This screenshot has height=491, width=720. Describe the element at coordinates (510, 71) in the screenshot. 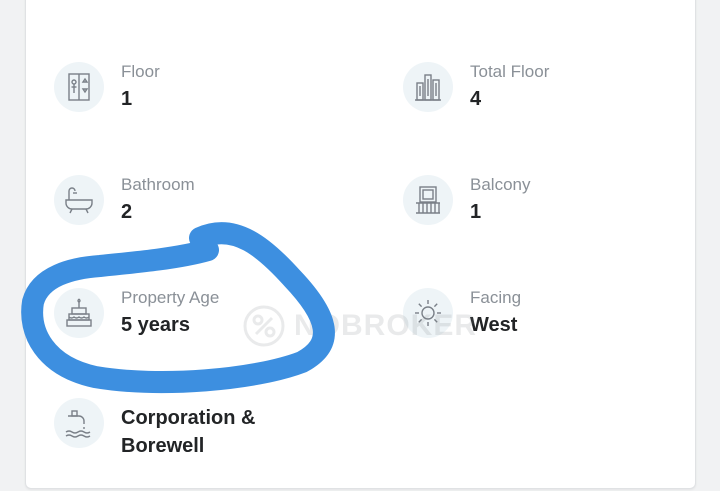

I see `total-floor-label: Total Floor` at that location.